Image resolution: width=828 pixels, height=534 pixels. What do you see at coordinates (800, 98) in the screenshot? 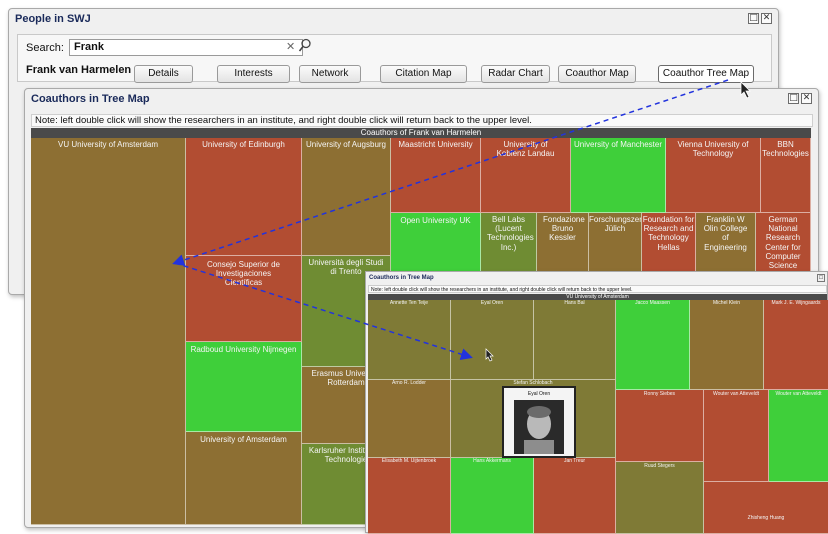
I see `treemap-window-controls: □ ✕` at bounding box center [800, 98].